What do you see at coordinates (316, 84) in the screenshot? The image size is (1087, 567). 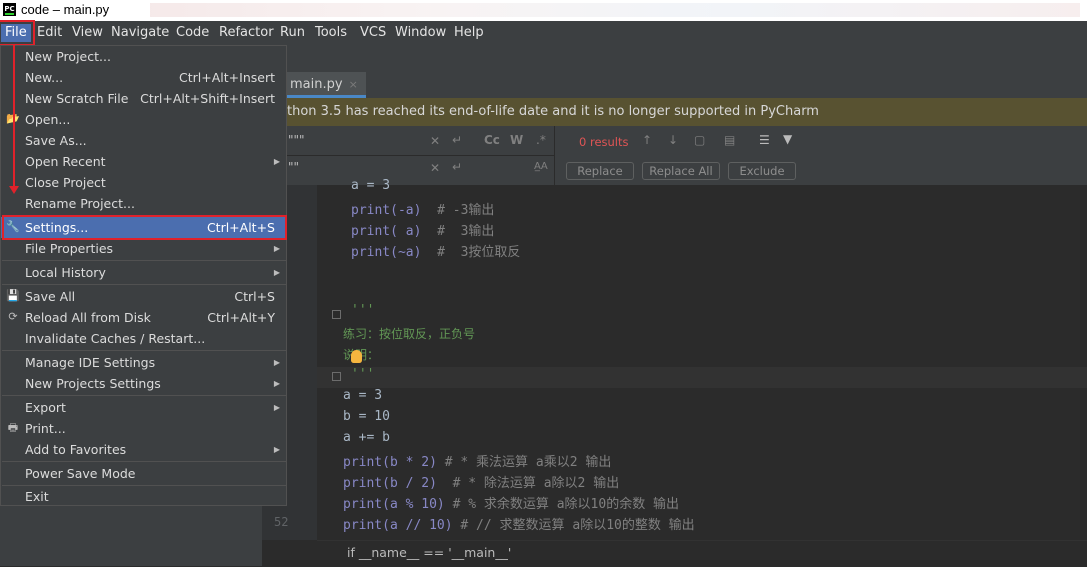 I see `tab-label: main.py` at bounding box center [316, 84].